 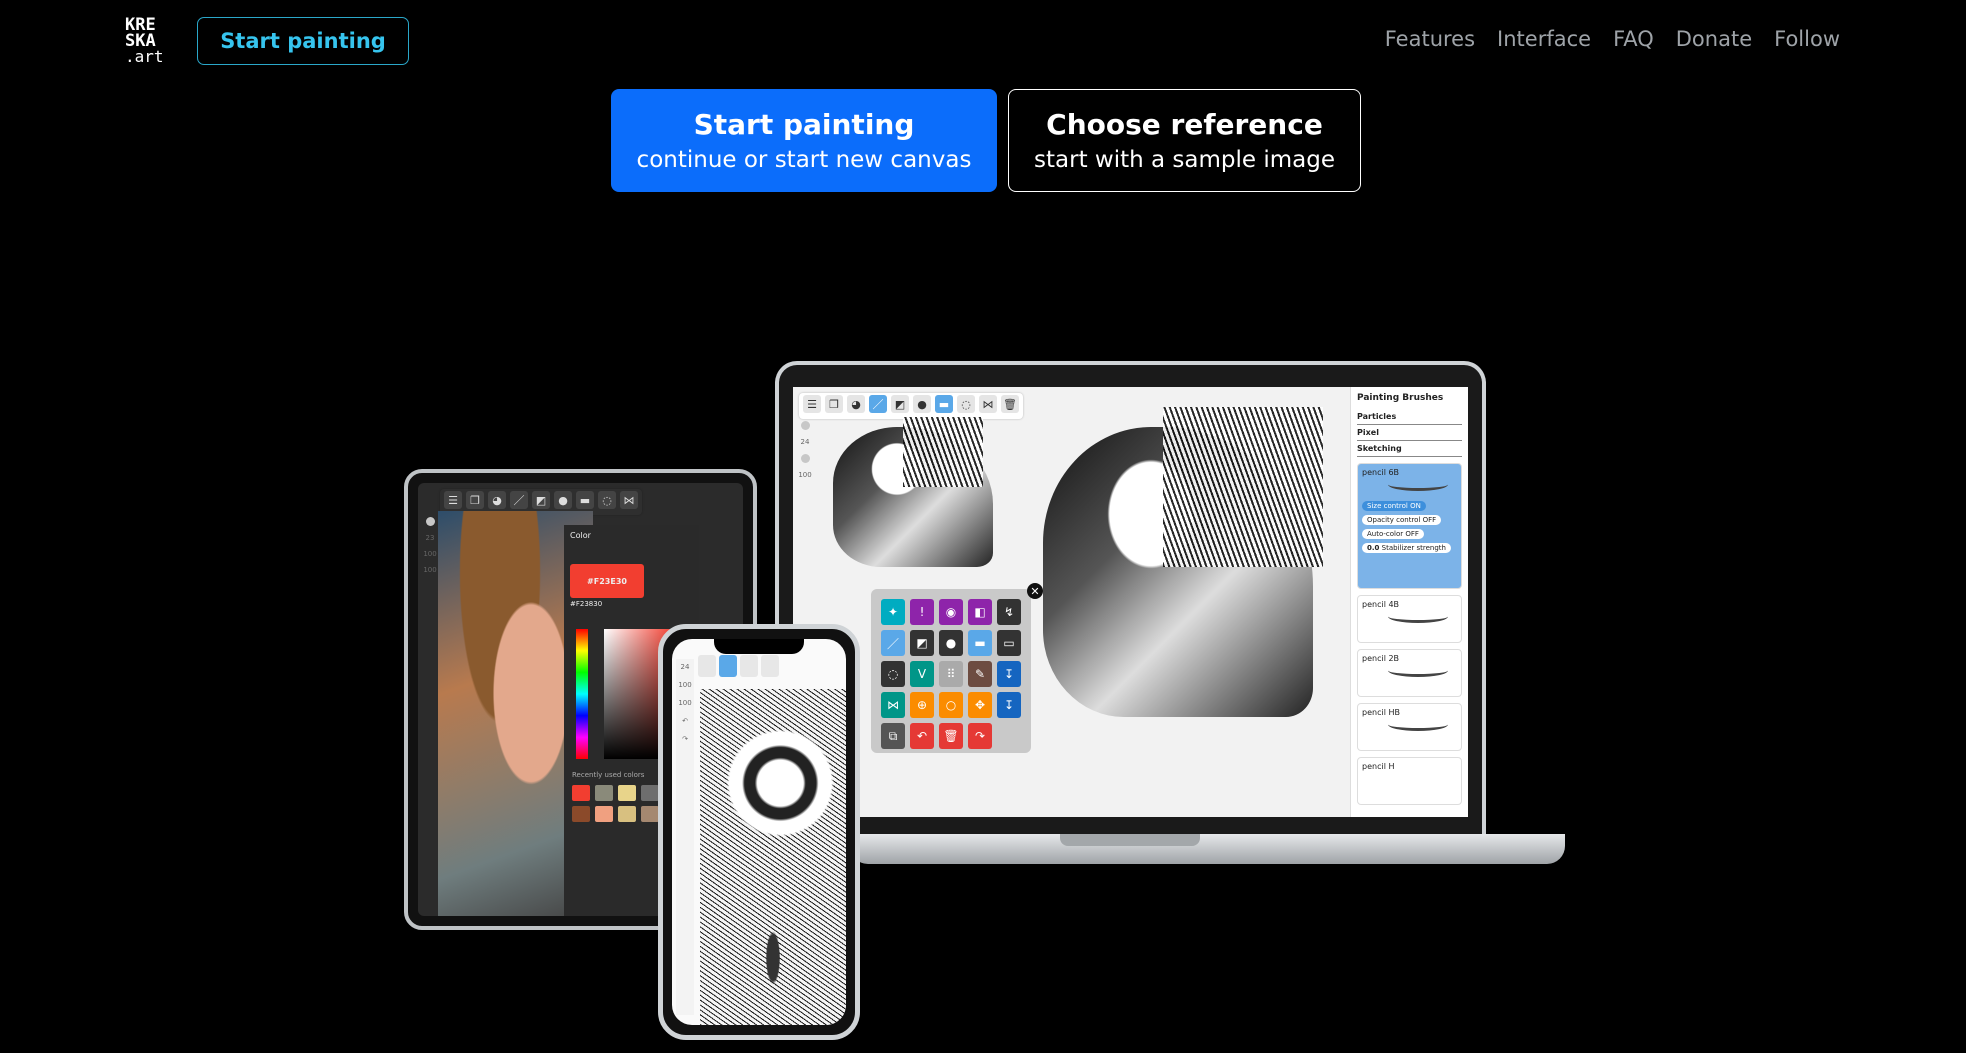 I want to click on nav-interface: Interface, so click(x=1544, y=39).